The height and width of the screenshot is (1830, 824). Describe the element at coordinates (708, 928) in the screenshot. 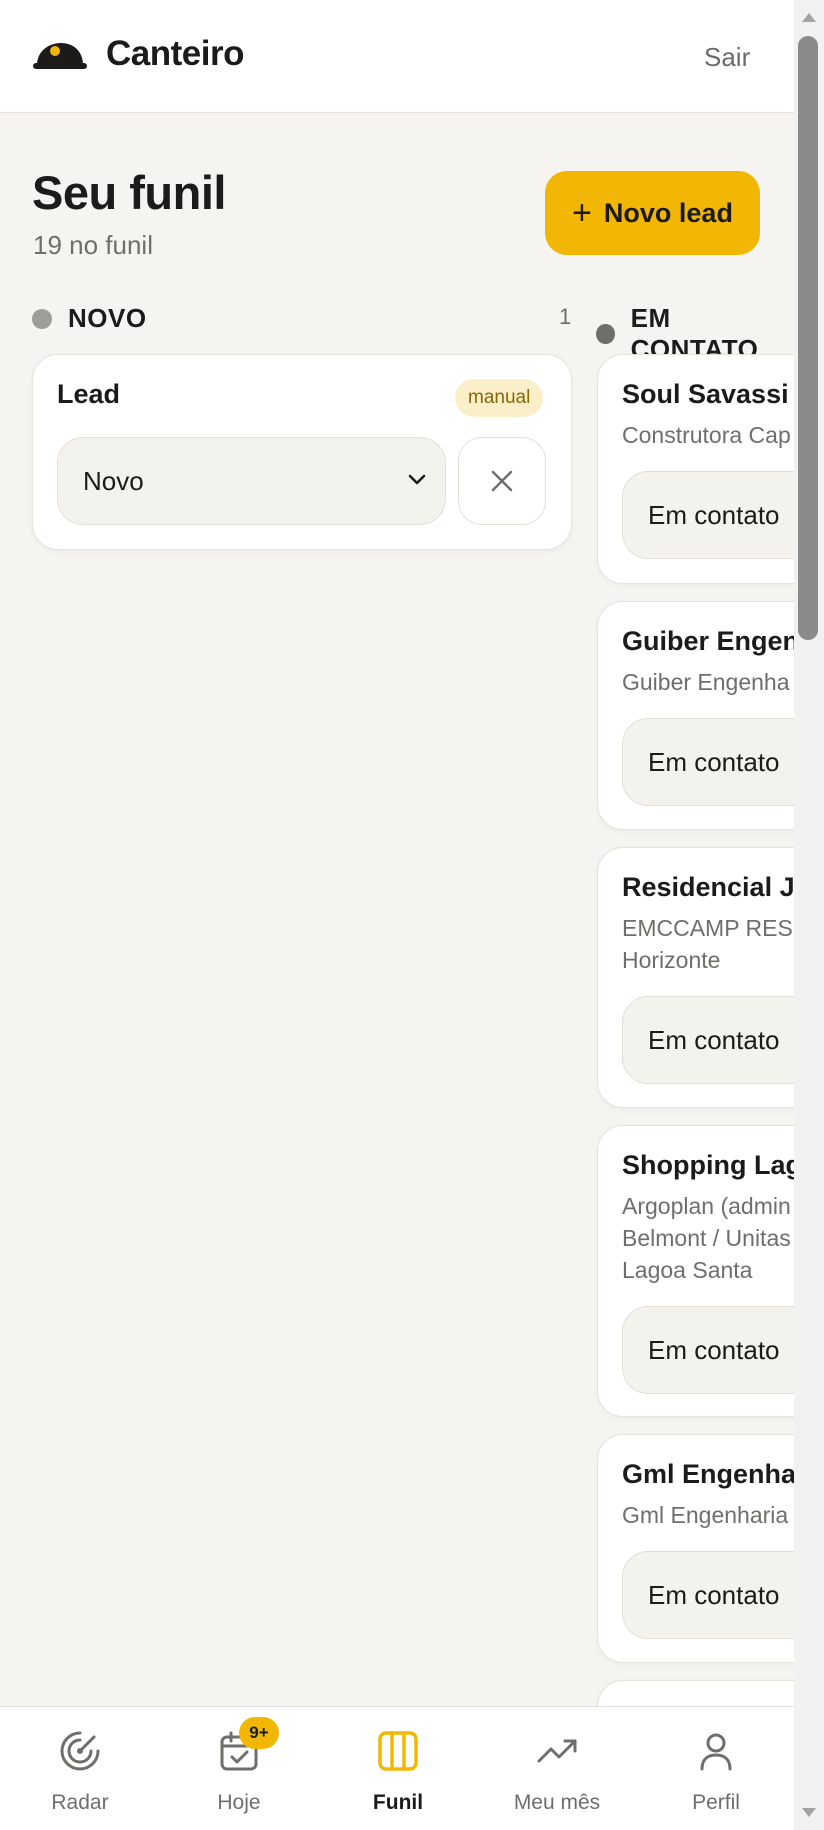

I see `lead-company: EMCCAMP RESI` at that location.